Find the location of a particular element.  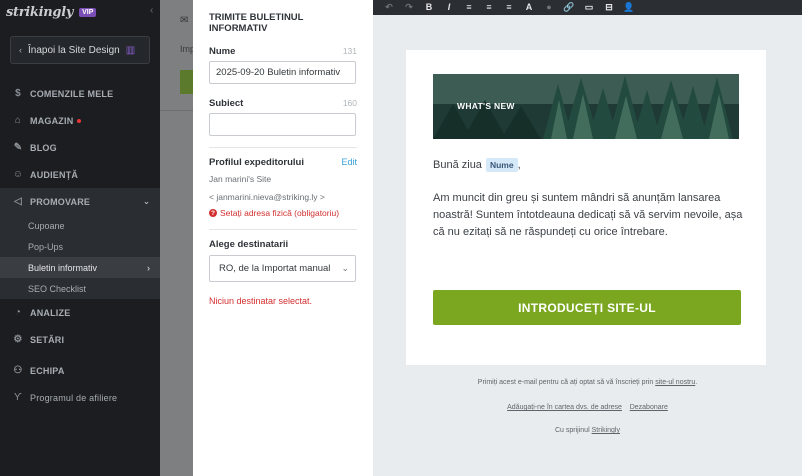

affiliate-icon: ϒ is located at coordinates (18, 397).